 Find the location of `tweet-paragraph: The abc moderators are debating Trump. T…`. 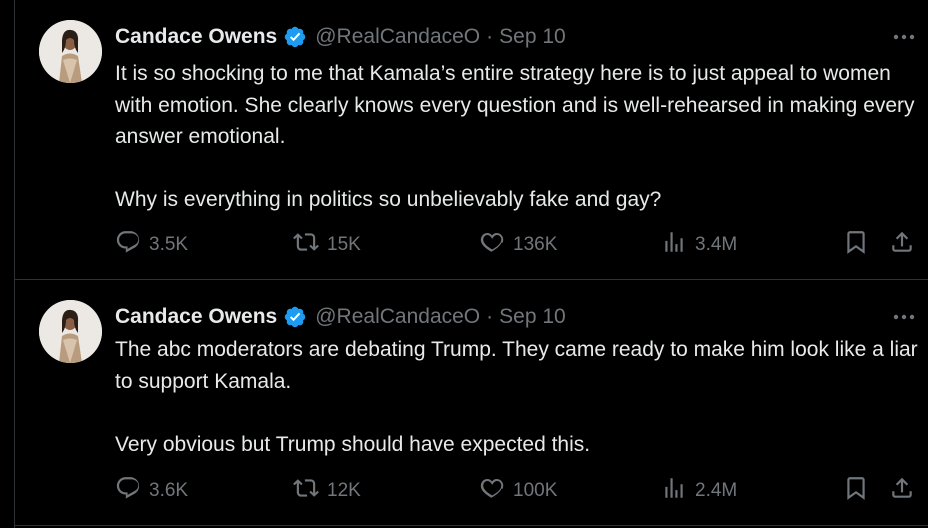

tweet-paragraph: The abc moderators are debating Trump. T… is located at coordinates (516, 365).